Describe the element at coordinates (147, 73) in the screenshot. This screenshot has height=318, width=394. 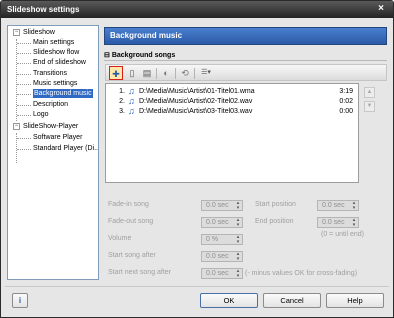
I see `edit-song-icon: ▤` at that location.